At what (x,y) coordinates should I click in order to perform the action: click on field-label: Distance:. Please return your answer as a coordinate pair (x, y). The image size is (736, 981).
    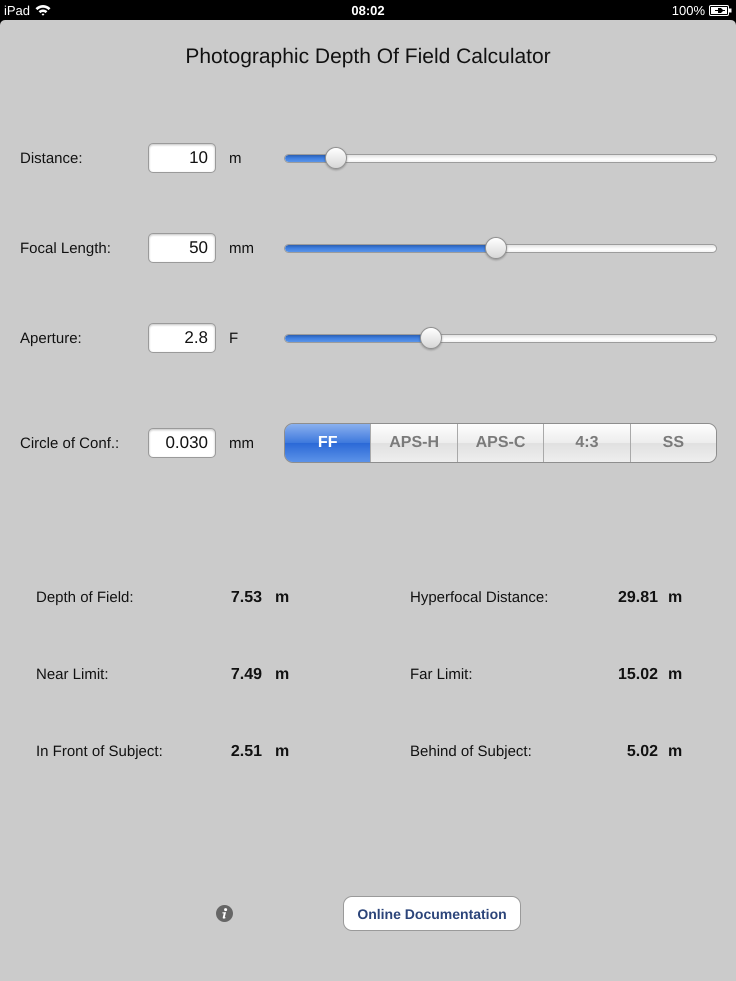
    Looking at the image, I should click on (51, 158).